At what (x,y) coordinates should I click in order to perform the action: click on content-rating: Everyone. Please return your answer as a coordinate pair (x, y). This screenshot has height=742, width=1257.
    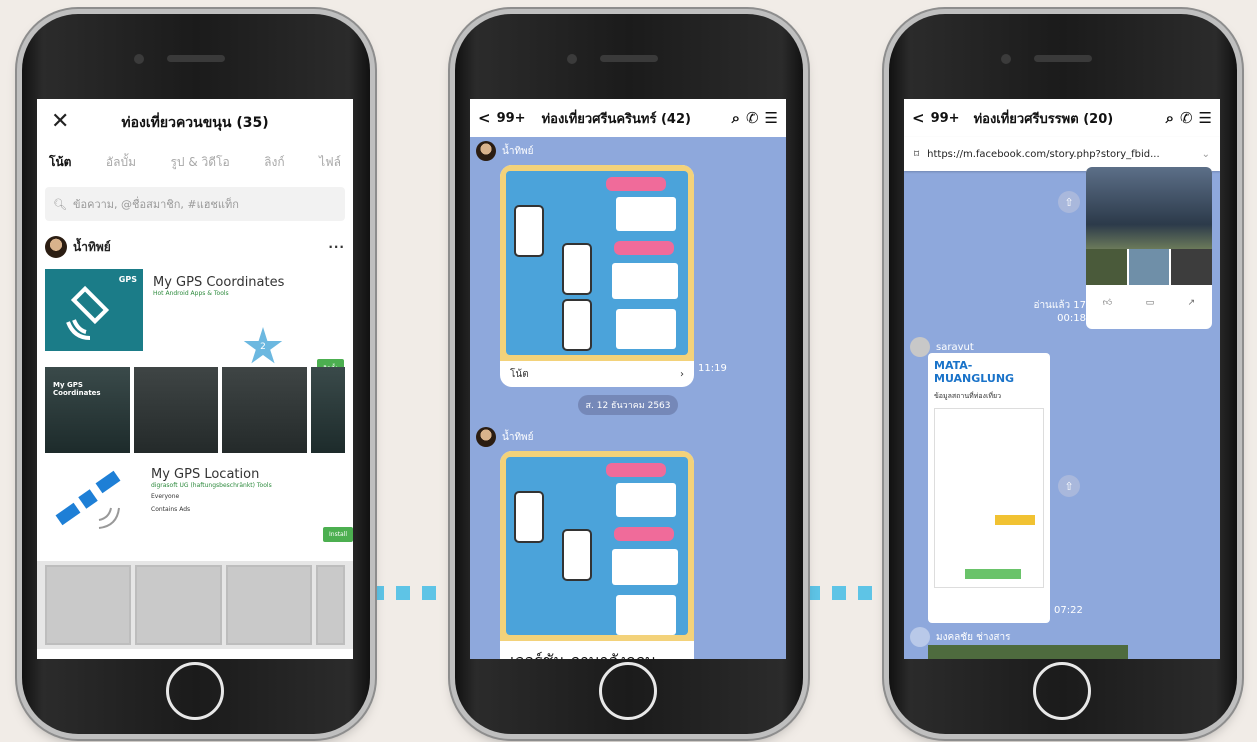
    Looking at the image, I should click on (165, 496).